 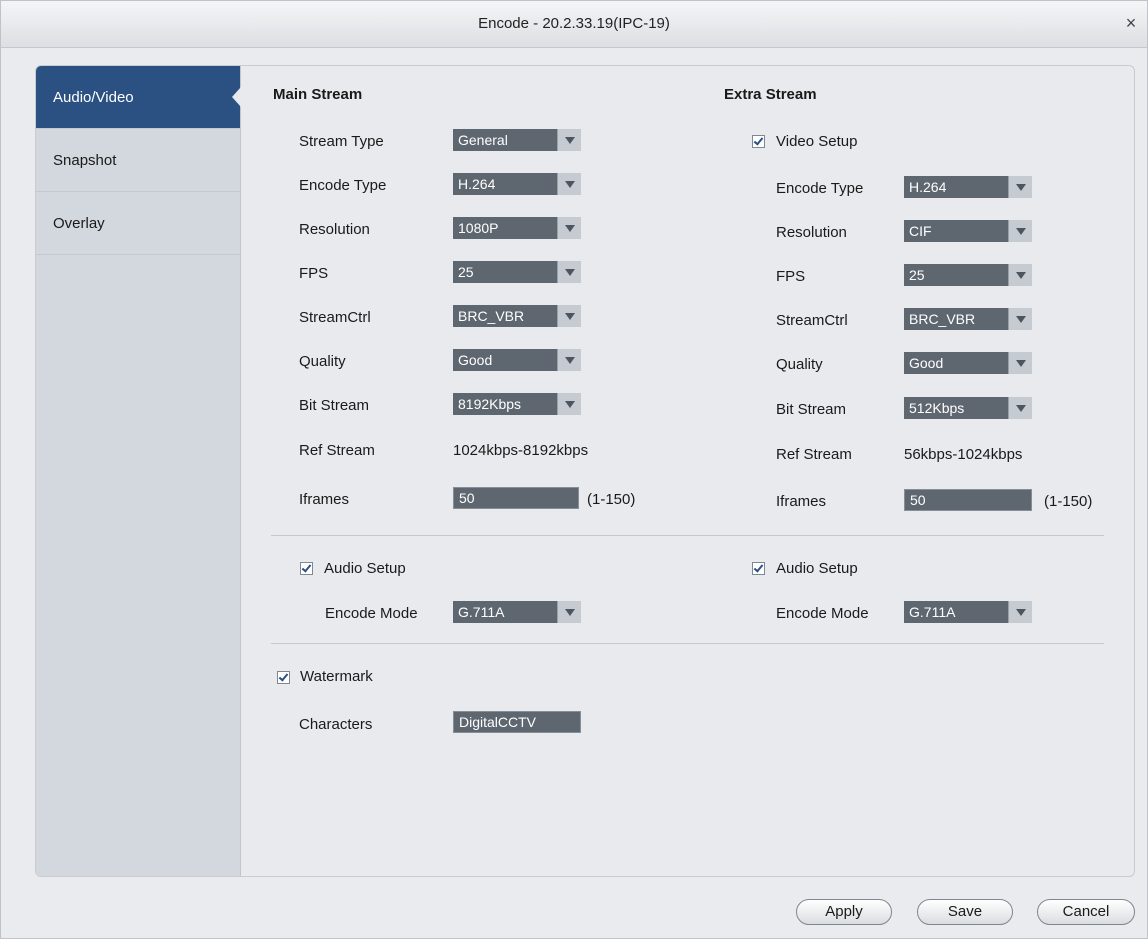 I want to click on sidebar-item-snapshot: Snapshot, so click(x=138, y=160).